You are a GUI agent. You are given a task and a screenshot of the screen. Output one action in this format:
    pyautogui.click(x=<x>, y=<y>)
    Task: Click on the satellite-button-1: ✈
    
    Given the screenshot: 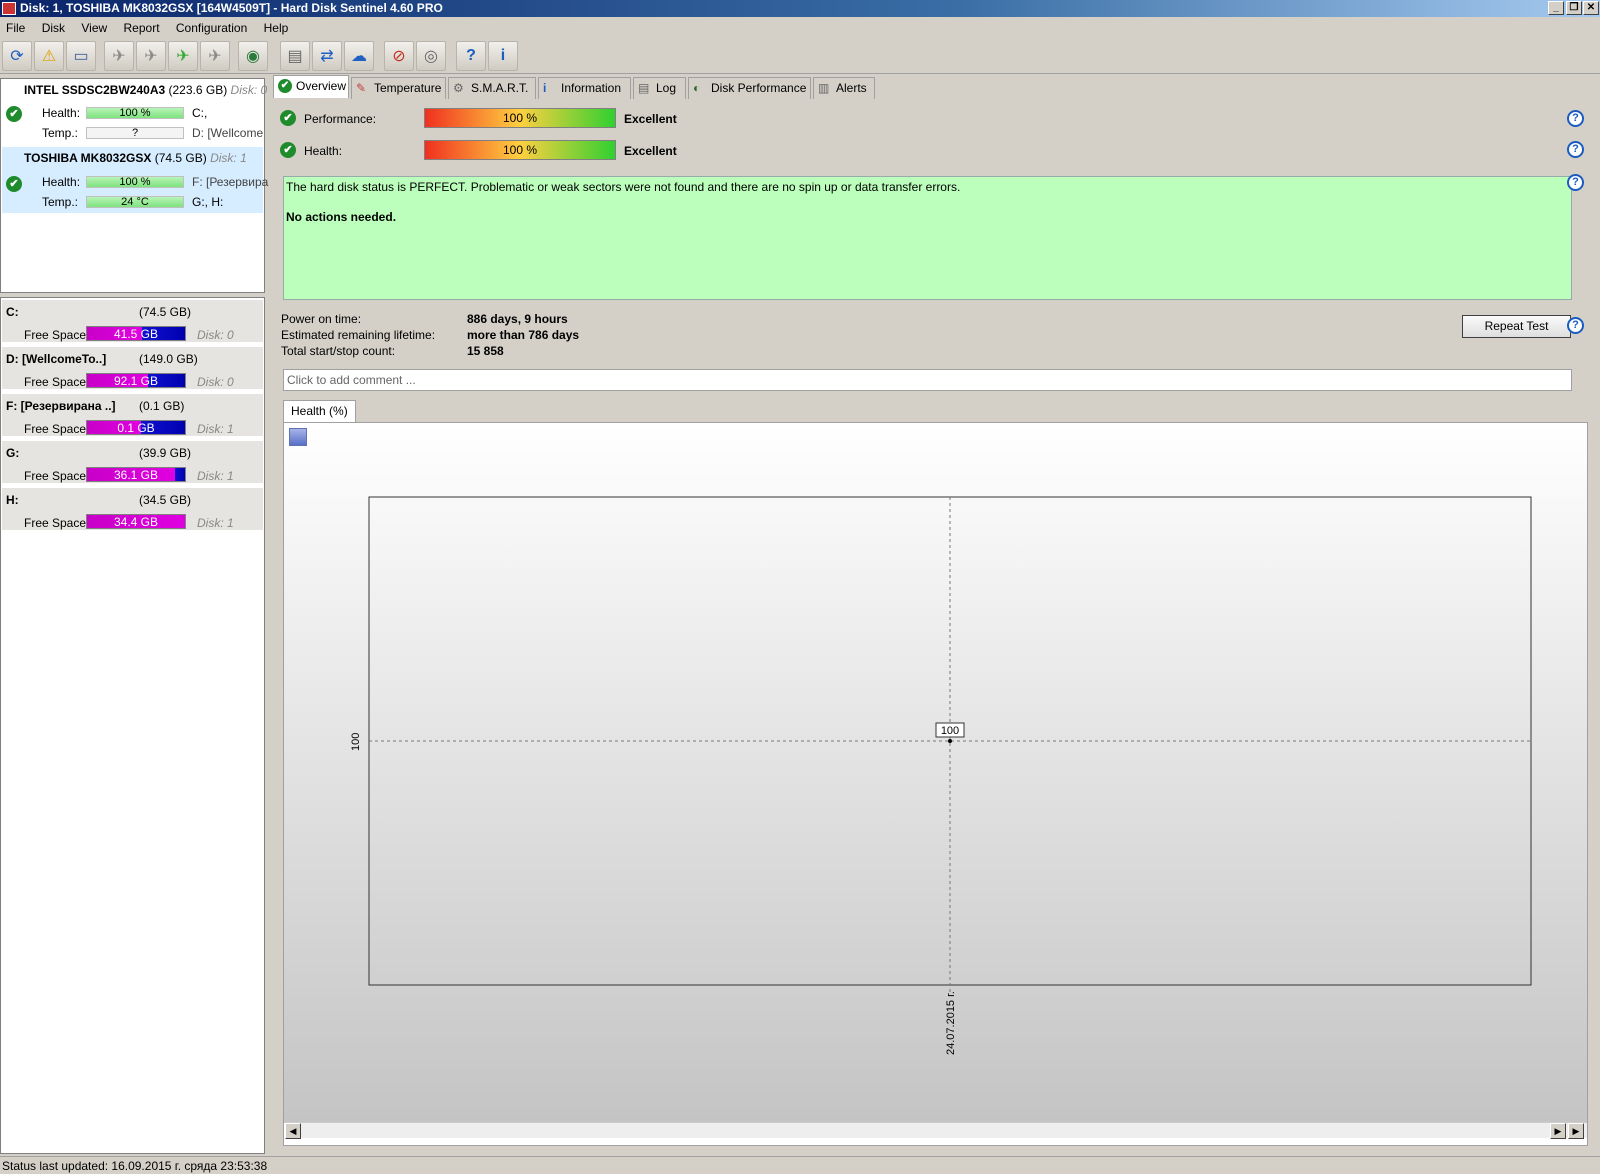 What is the action you would take?
    pyautogui.click(x=119, y=56)
    